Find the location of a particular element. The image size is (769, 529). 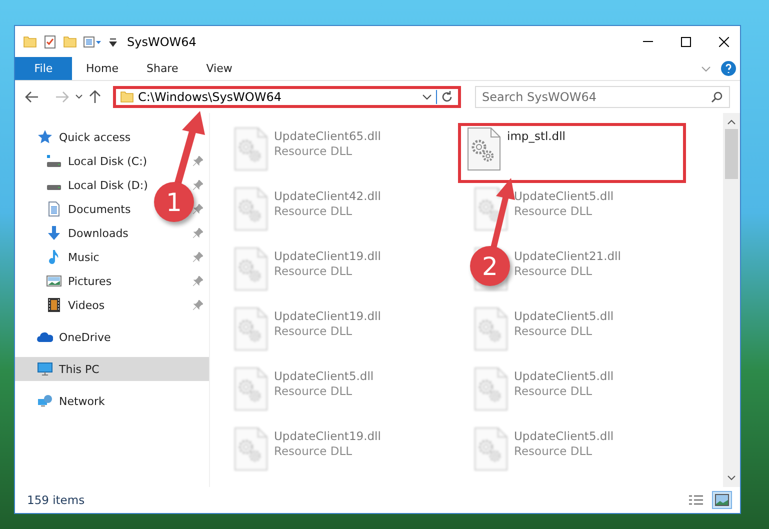

scroll-thumb is located at coordinates (731, 154).